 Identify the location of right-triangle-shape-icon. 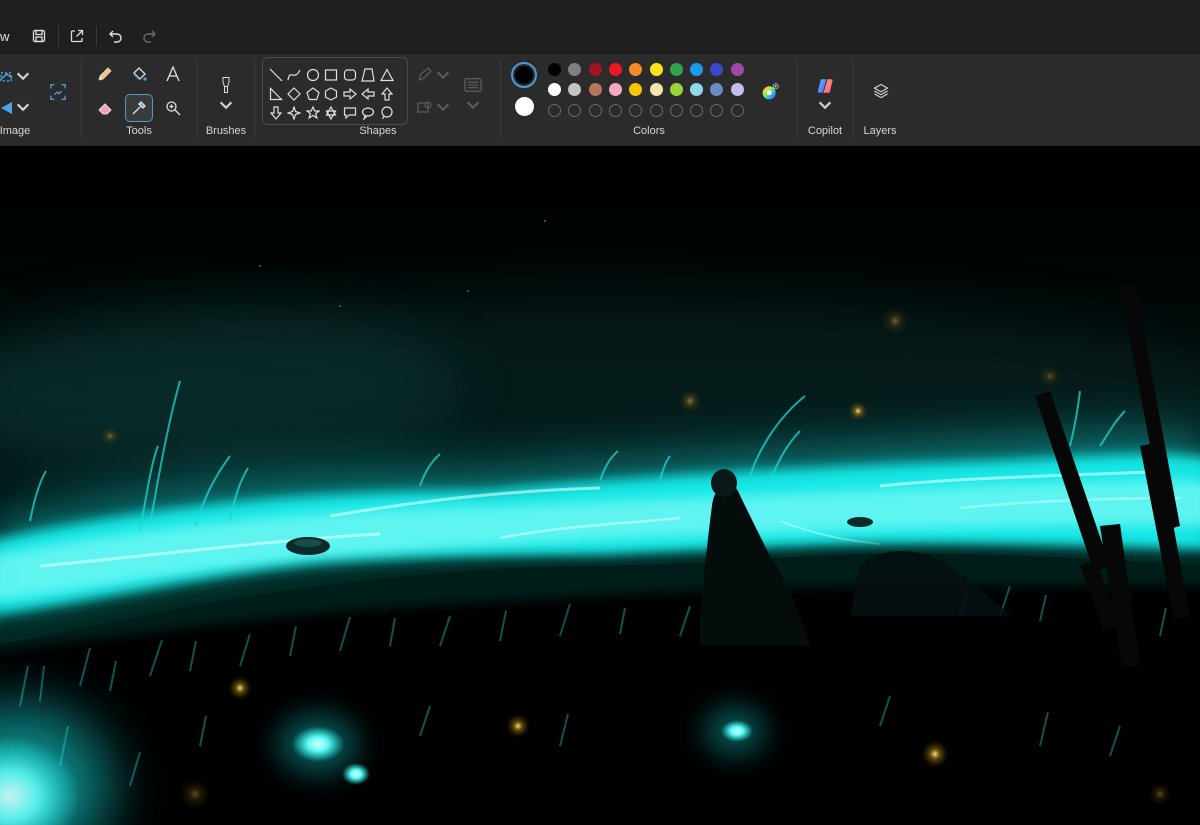
(277, 95).